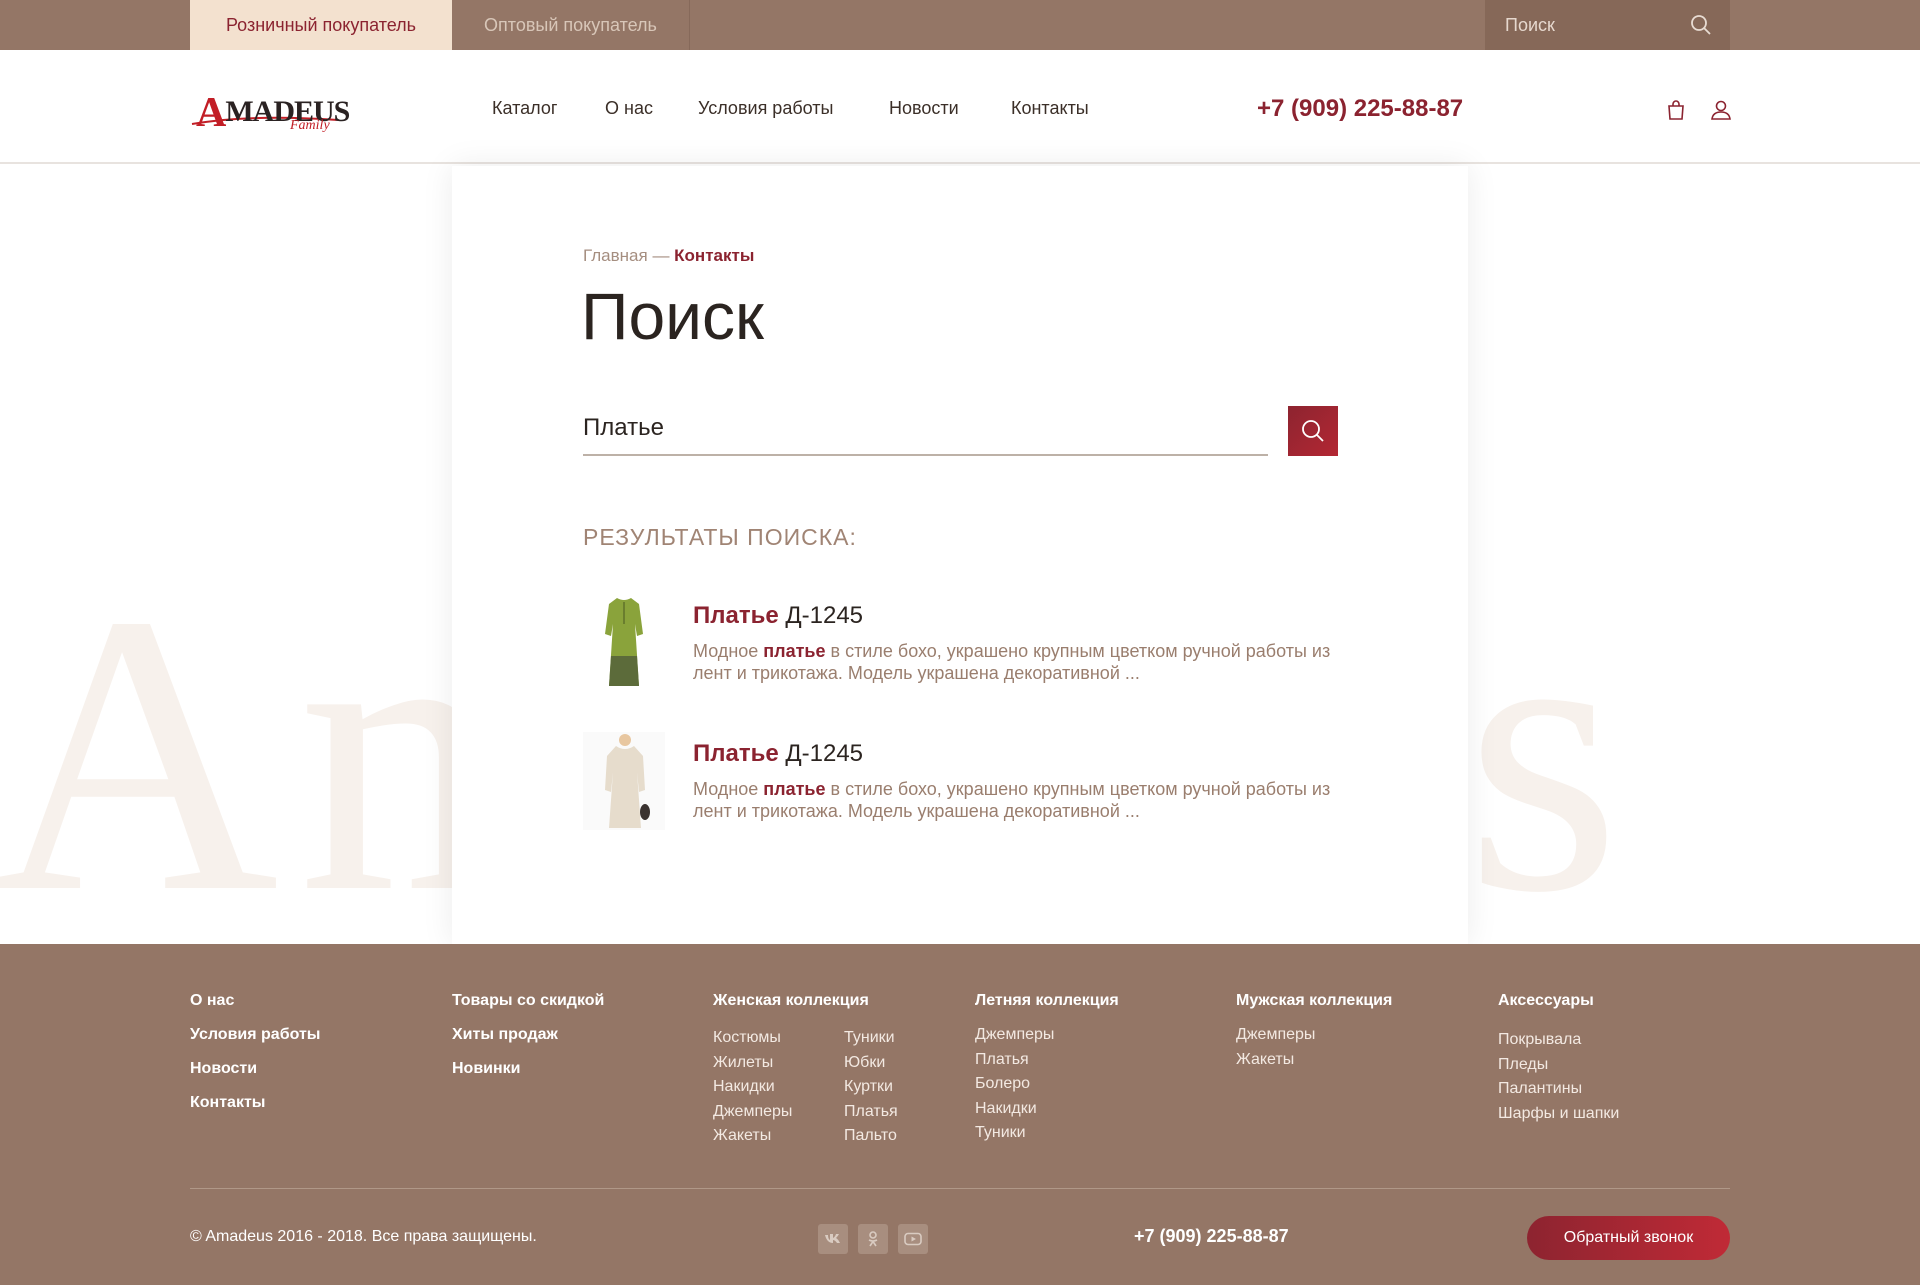 The width and height of the screenshot is (1920, 1285). Describe the element at coordinates (720, 537) in the screenshot. I see `results-title: РЕЗУЛЬТАТЫ ПОИСКА:` at that location.